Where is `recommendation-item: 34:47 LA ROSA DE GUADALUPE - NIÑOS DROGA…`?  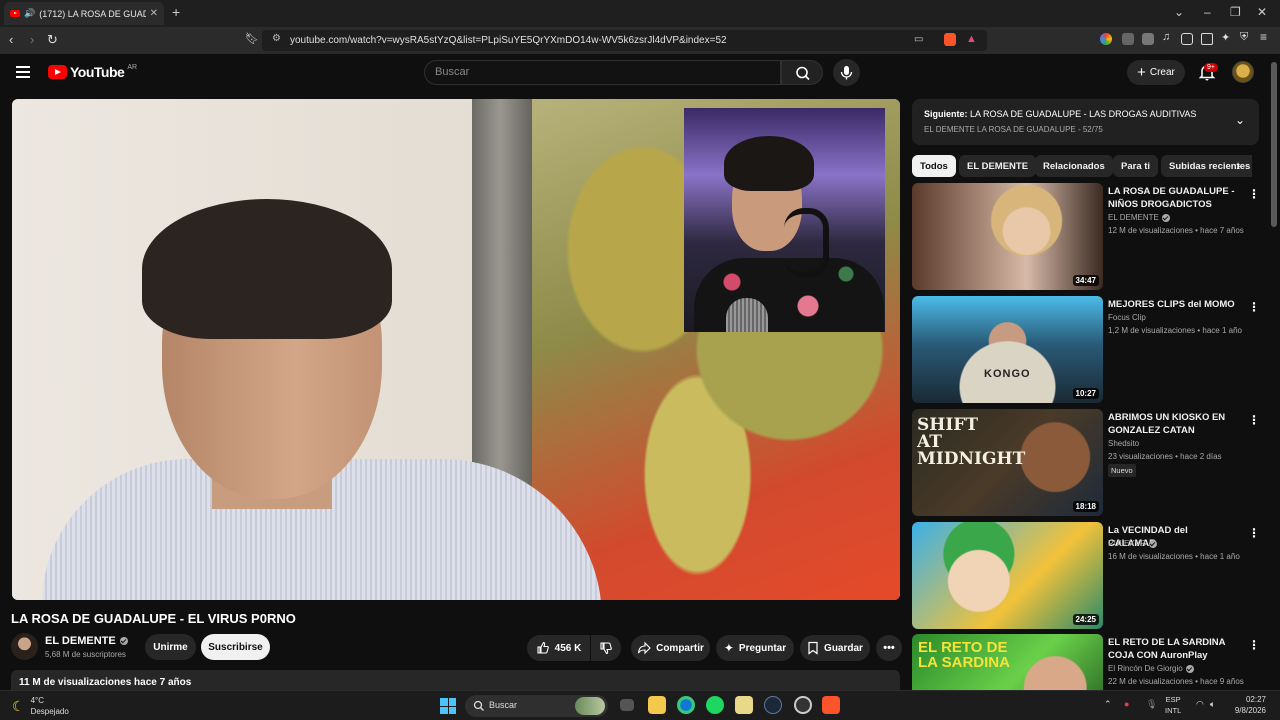 recommendation-item: 34:47 LA ROSA DE GUADALUPE - NIÑOS DROGA… is located at coordinates (1086, 237).